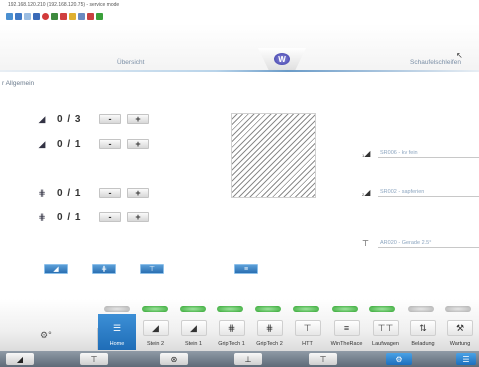 The width and height of the screenshot is (479, 367). I want to click on mouse-cursor-icon: ↖, so click(459, 55).